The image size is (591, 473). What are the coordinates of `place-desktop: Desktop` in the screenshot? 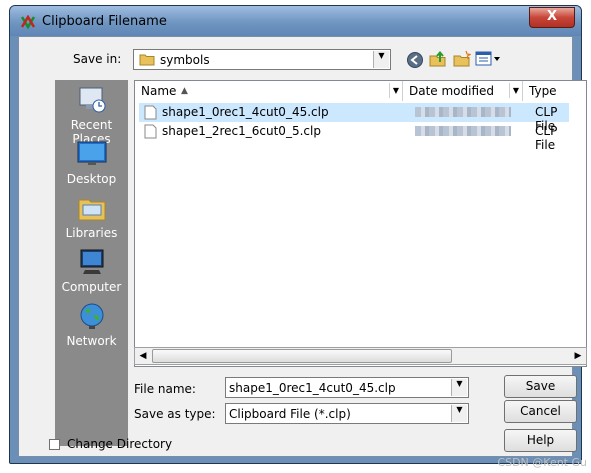 It's located at (91, 163).